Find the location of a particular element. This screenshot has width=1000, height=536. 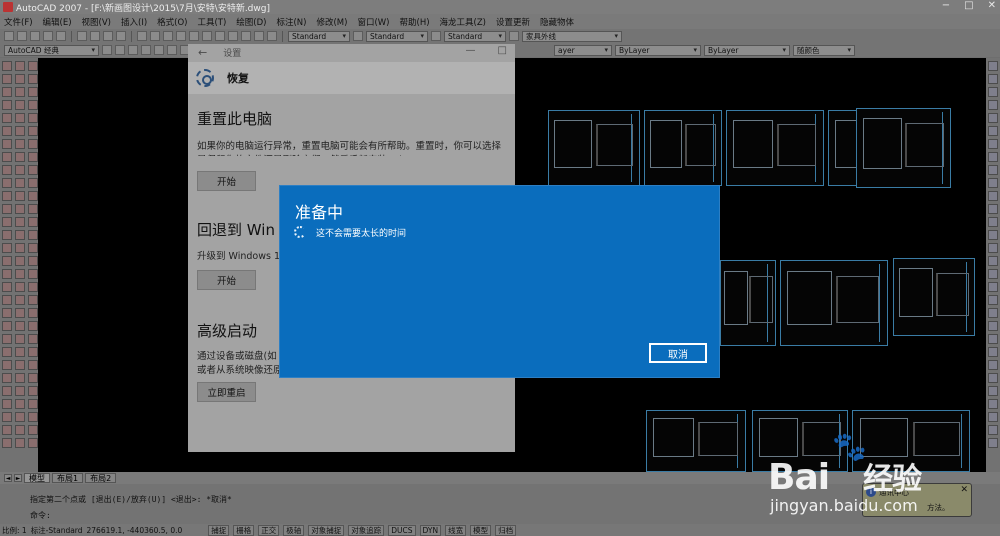

cancel-button: 取消 is located at coordinates (678, 353).